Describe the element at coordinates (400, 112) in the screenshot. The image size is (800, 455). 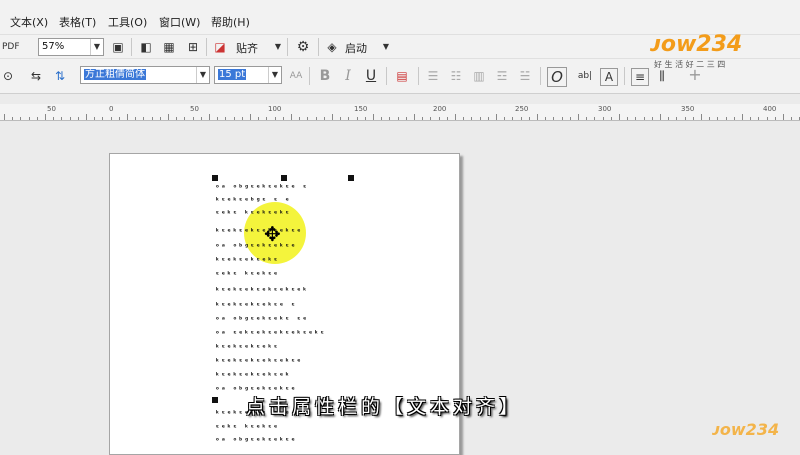
I see `horizontal-ruler: 50 0 50 100 150 200 250 300 350 400` at that location.